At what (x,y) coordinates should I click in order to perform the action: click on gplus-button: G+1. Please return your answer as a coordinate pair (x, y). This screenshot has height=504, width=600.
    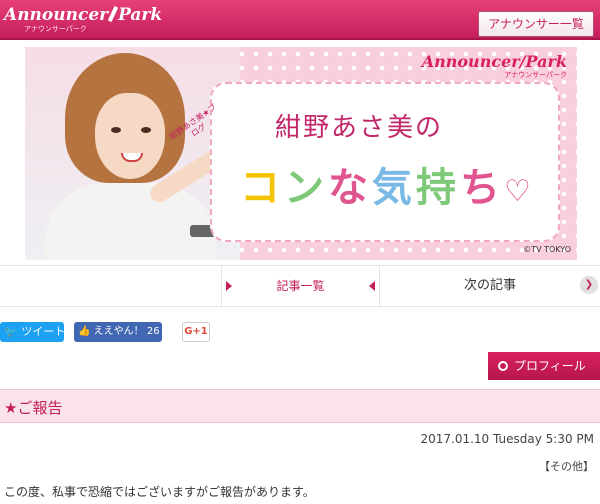
    Looking at the image, I should click on (196, 332).